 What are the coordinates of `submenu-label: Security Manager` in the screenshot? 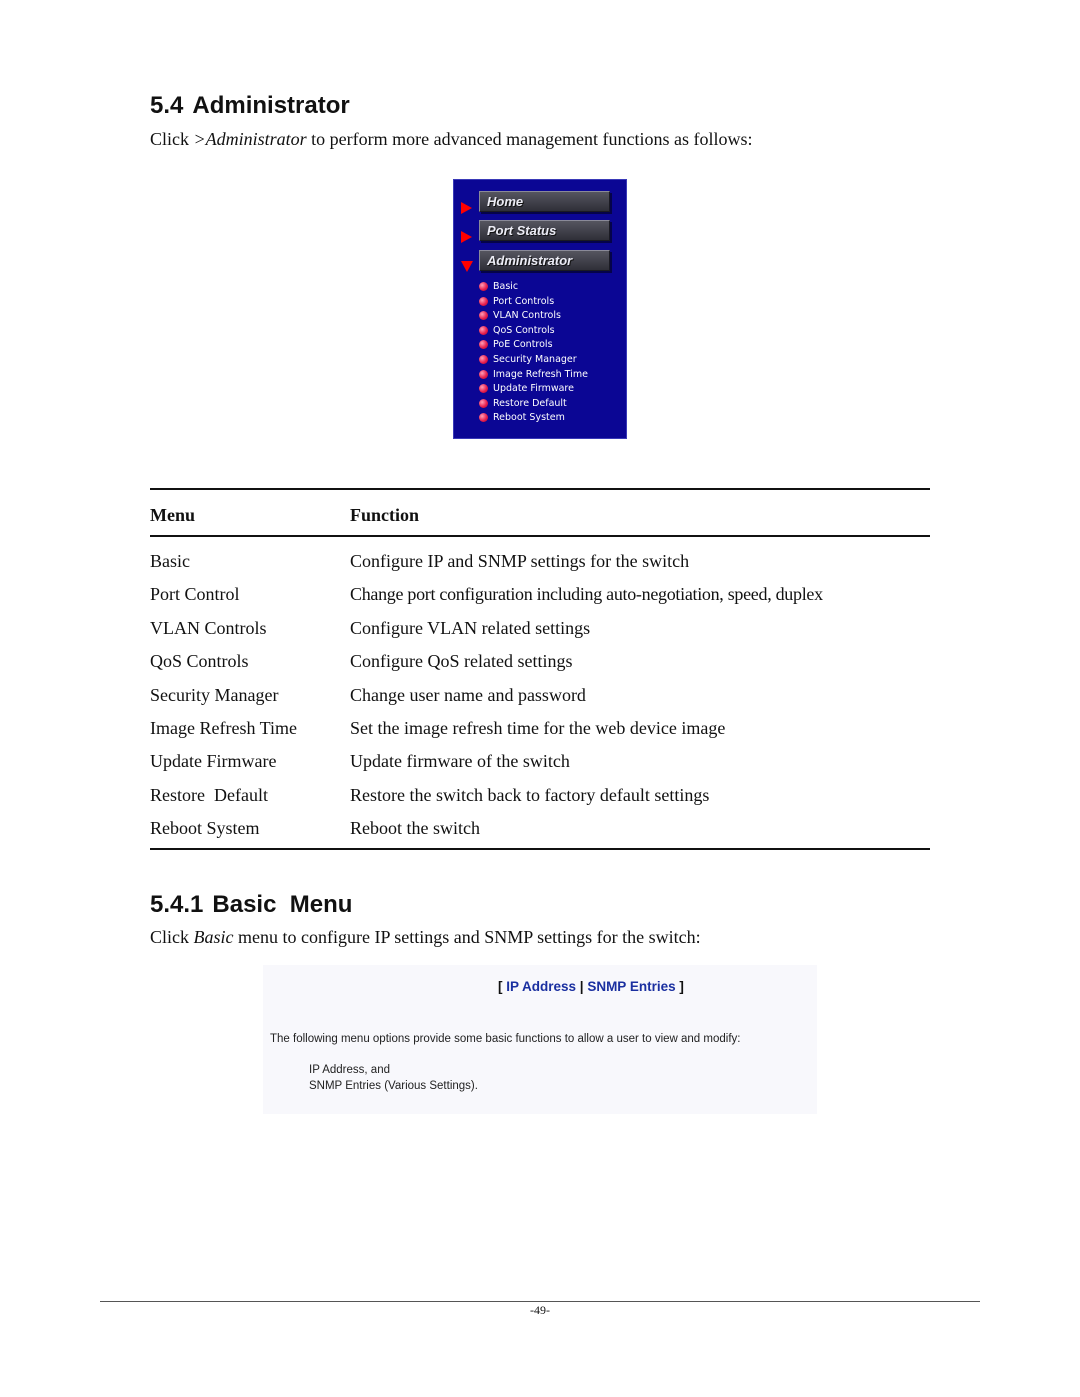 It's located at (535, 359).